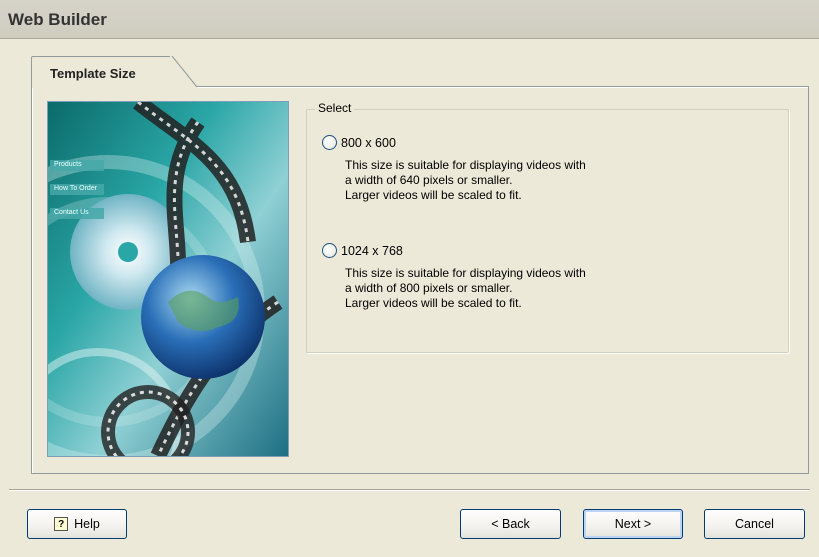 The width and height of the screenshot is (819, 557). I want to click on tab-label: Template Size, so click(93, 73).